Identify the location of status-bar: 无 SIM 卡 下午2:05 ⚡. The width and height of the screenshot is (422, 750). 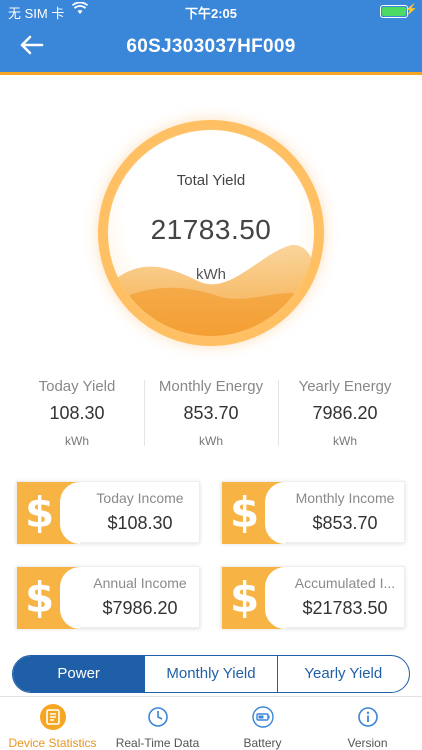
(211, 11).